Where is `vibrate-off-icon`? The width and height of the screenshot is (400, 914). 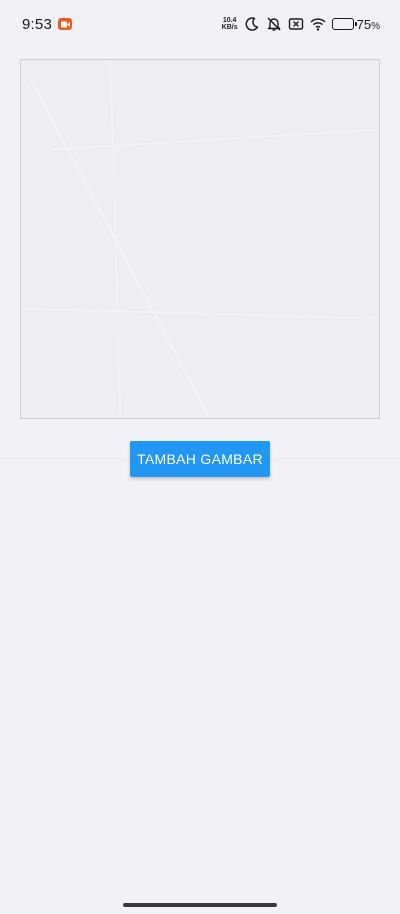
vibrate-off-icon is located at coordinates (274, 24).